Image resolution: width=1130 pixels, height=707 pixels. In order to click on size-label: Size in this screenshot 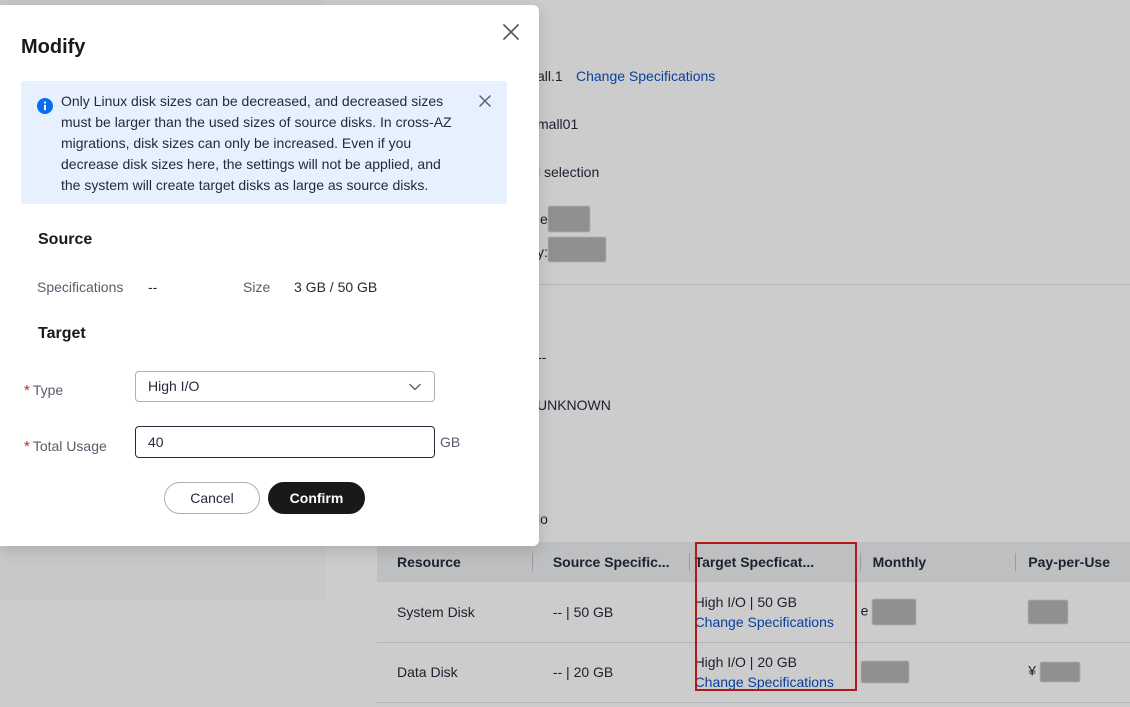, I will do `click(257, 287)`.